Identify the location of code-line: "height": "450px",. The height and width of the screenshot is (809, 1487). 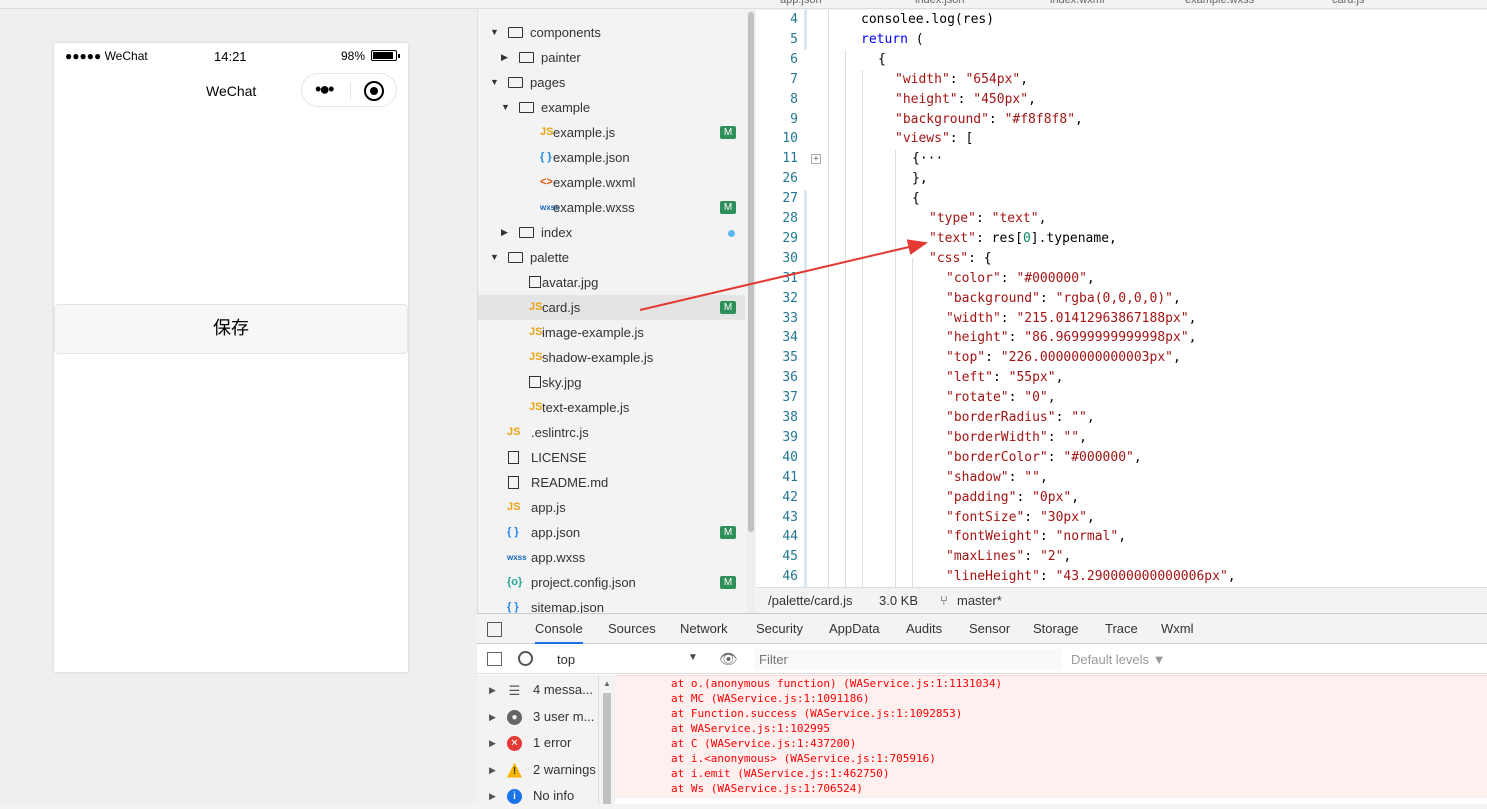
(965, 99).